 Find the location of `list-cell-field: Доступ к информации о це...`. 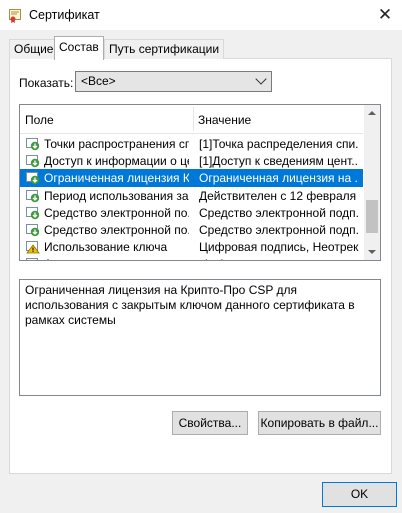

list-cell-field: Доступ к информации о це... is located at coordinates (116, 161).